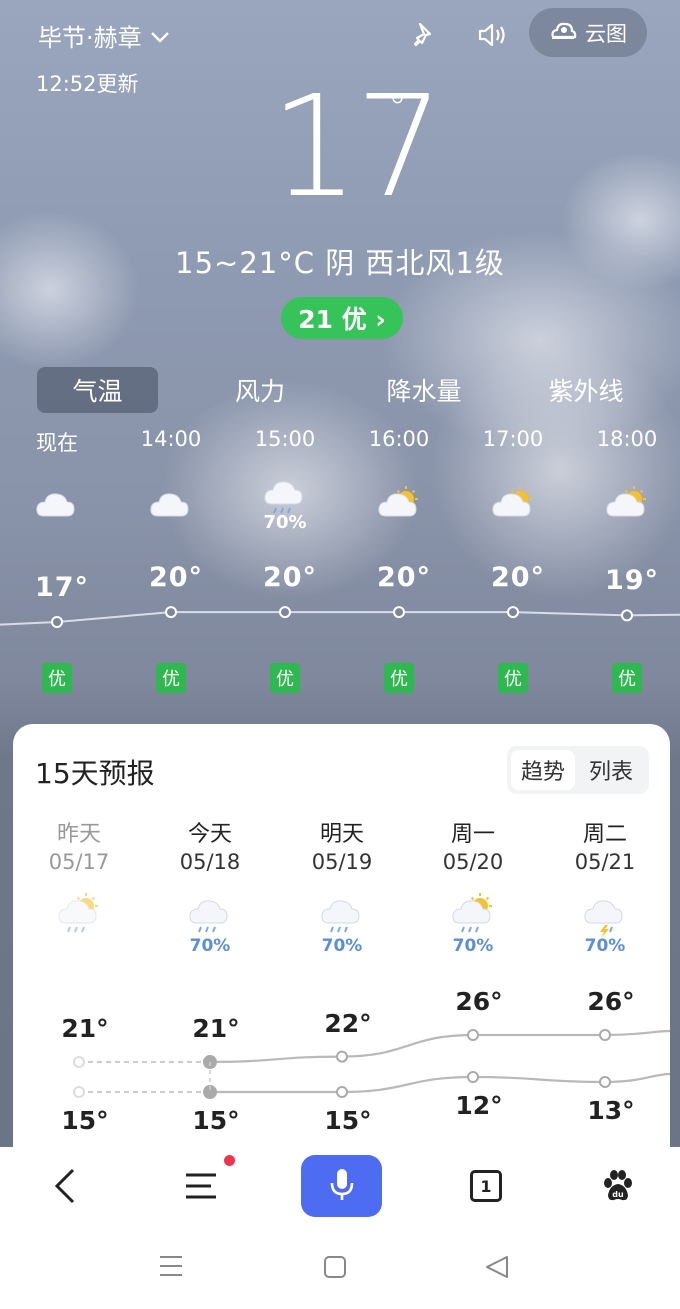 This screenshot has height=1309, width=680. What do you see at coordinates (513, 439) in the screenshot?
I see `hour-time: 17:00` at bounding box center [513, 439].